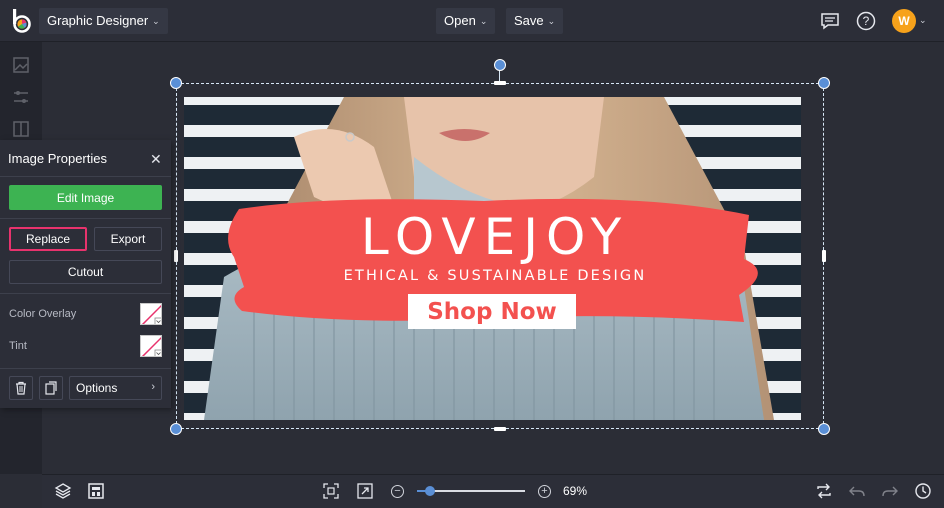 This screenshot has height=508, width=944. What do you see at coordinates (176, 83) in the screenshot?
I see `resize-handle-top-left` at bounding box center [176, 83].